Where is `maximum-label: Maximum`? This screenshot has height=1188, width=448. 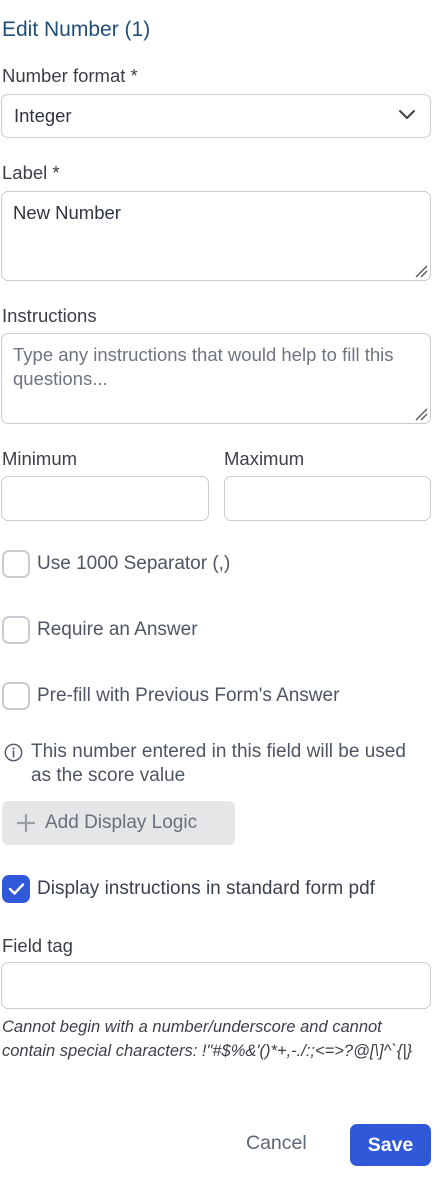
maximum-label: Maximum is located at coordinates (264, 458).